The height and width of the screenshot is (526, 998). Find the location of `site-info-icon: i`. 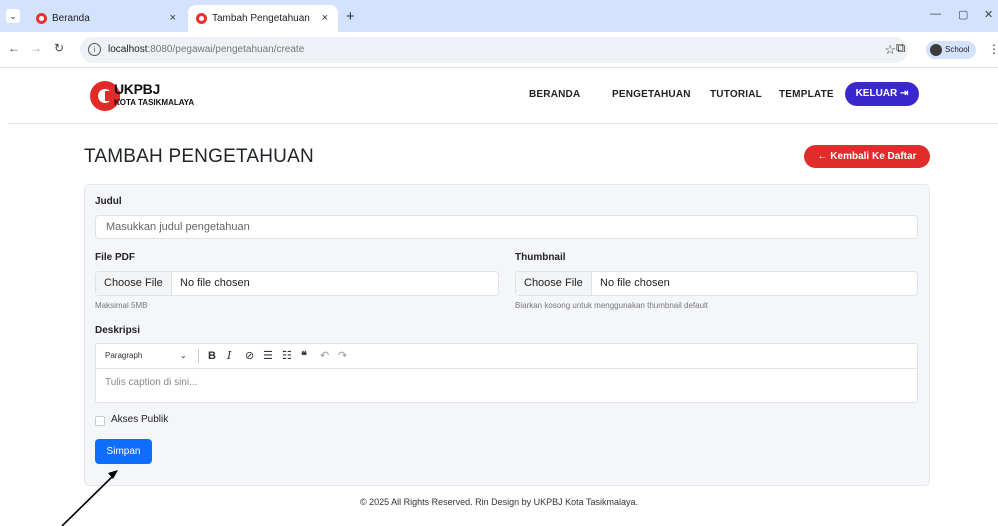

site-info-icon: i is located at coordinates (94, 49).